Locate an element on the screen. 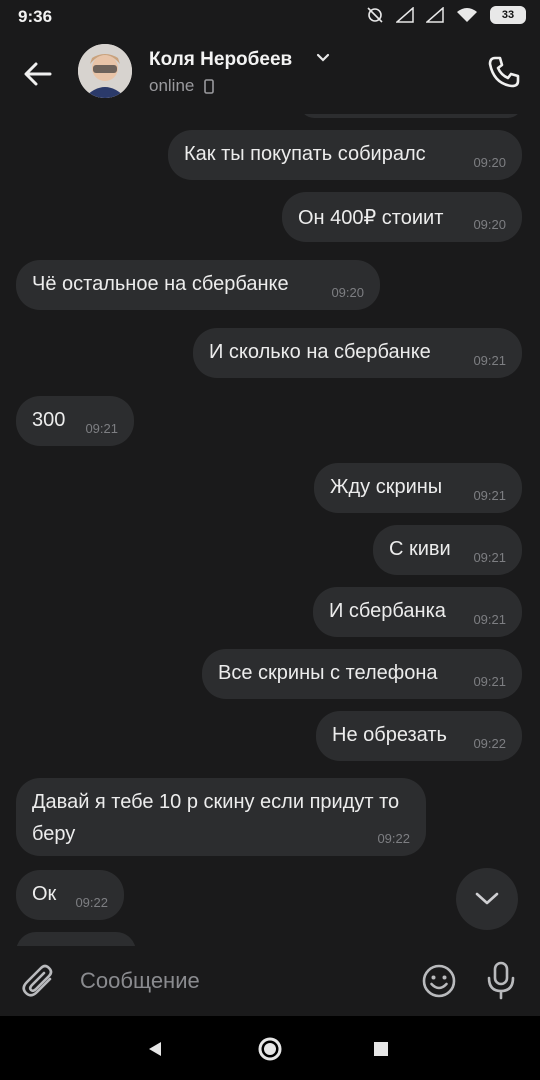 The width and height of the screenshot is (540, 1080). battery-level: 33 is located at coordinates (508, 15).